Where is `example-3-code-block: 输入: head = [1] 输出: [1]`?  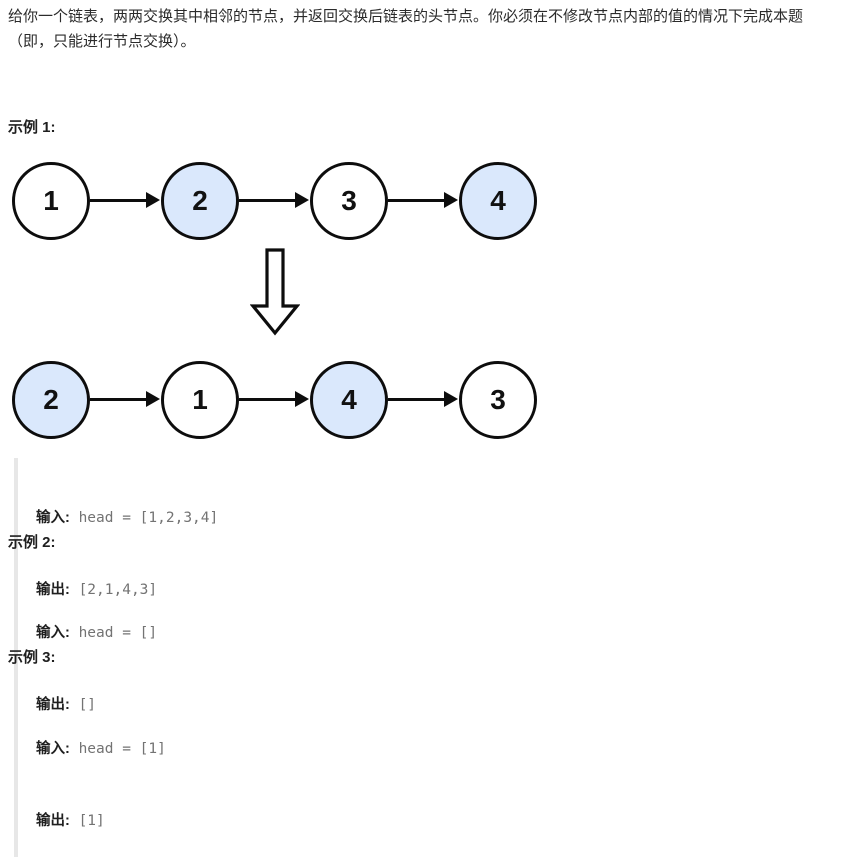
example-3-code-block: 输入: head = [1] 输出: [1] is located at coordinates (90, 773).